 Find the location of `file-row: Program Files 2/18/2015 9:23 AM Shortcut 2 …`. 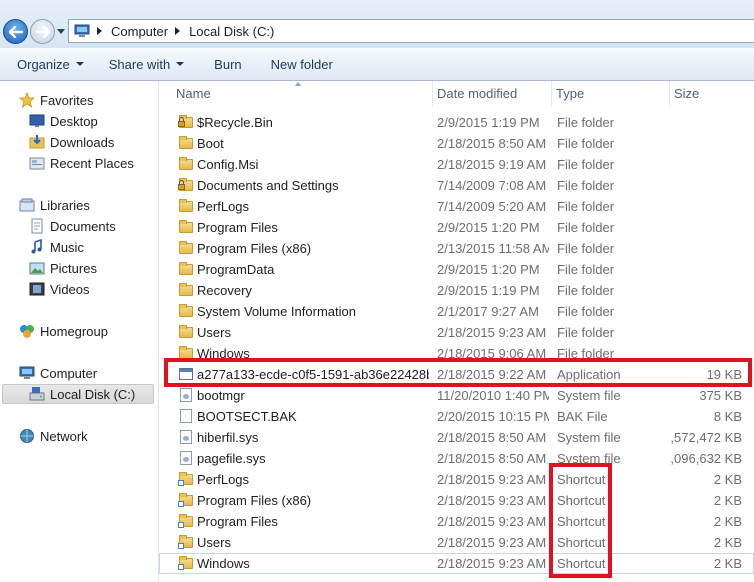

file-row: Program Files 2/18/2015 9:23 AM Shortcut 2 … is located at coordinates (456, 521).